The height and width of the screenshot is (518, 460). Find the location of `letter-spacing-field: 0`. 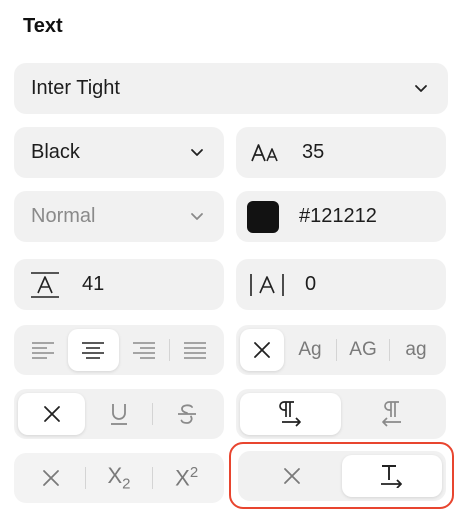

letter-spacing-field: 0 is located at coordinates (341, 284).